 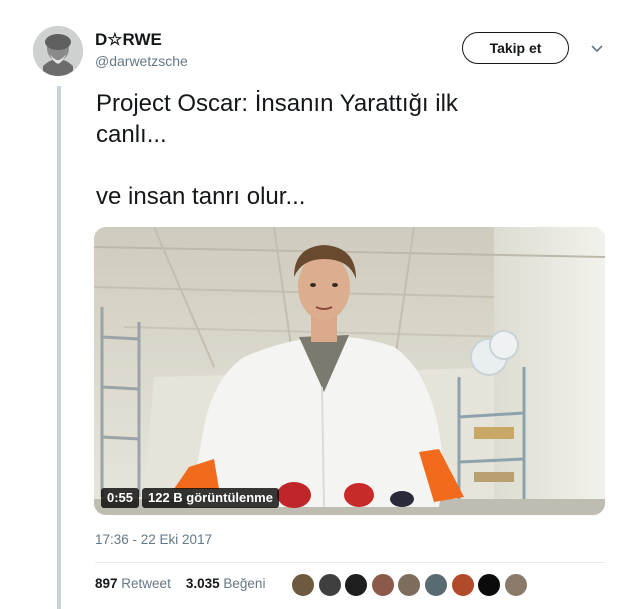 What do you see at coordinates (141, 61) in the screenshot?
I see `user-handle: @darwetzsche` at bounding box center [141, 61].